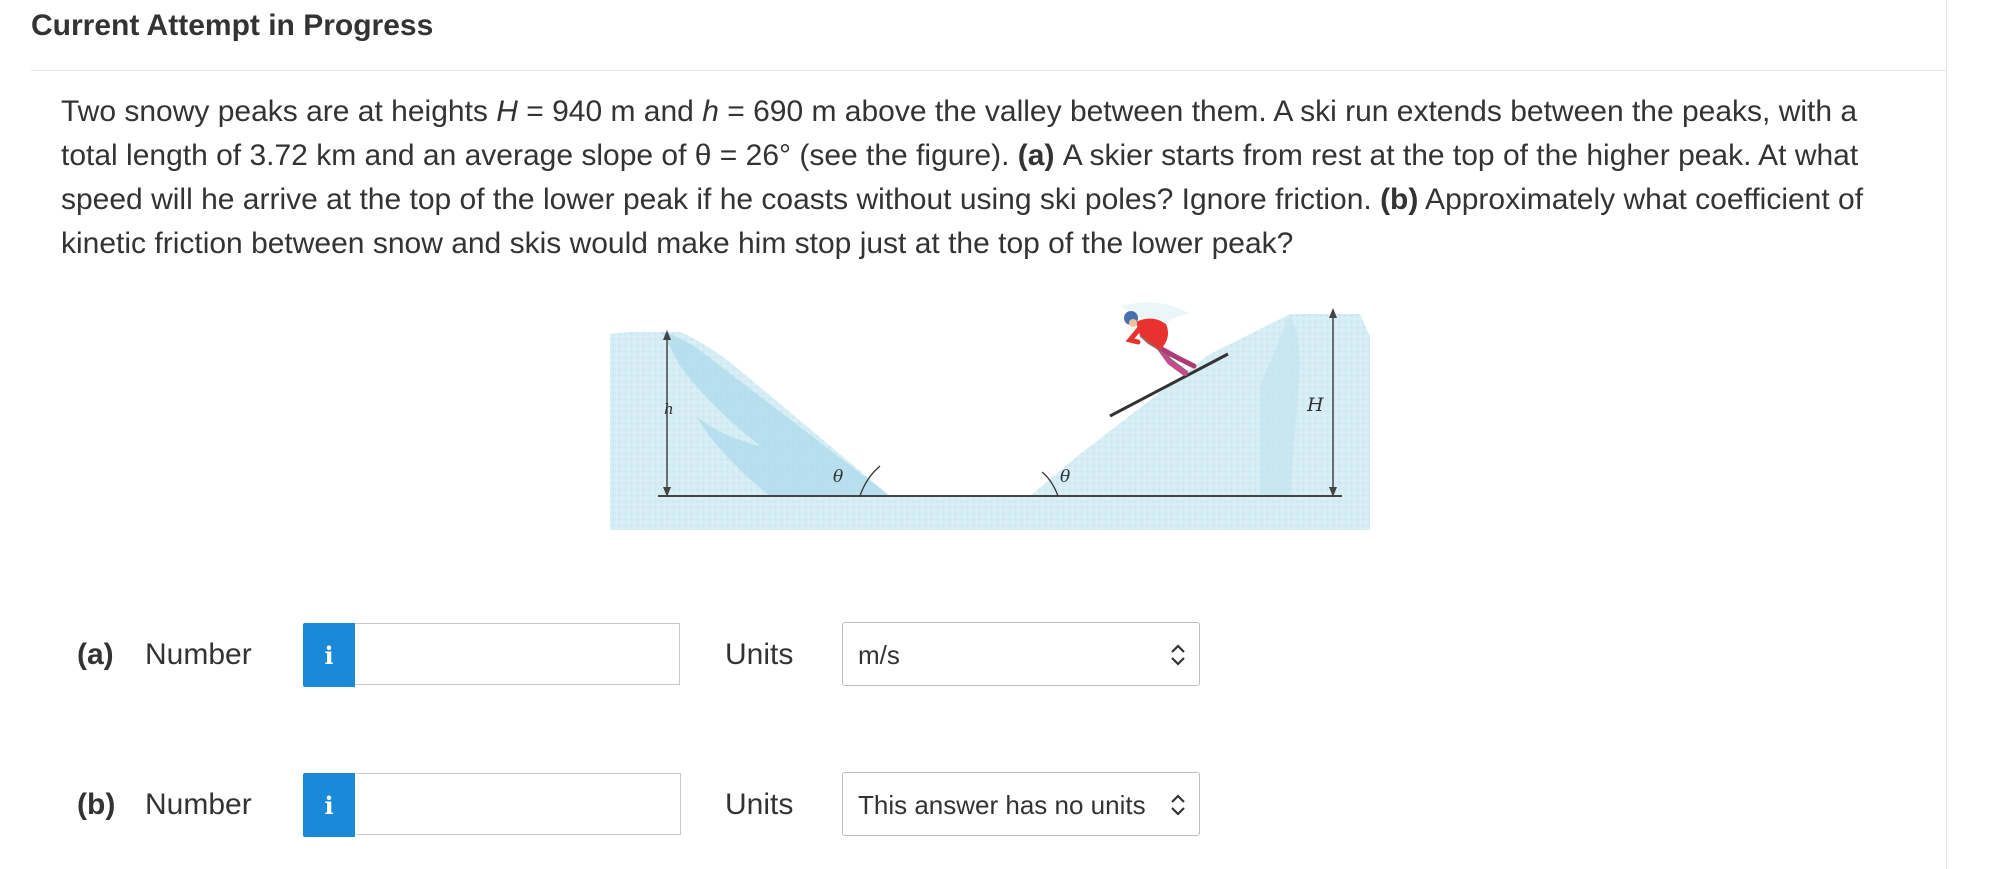  What do you see at coordinates (232, 25) in the screenshot?
I see `page-title: Current Attempt in Progress` at bounding box center [232, 25].